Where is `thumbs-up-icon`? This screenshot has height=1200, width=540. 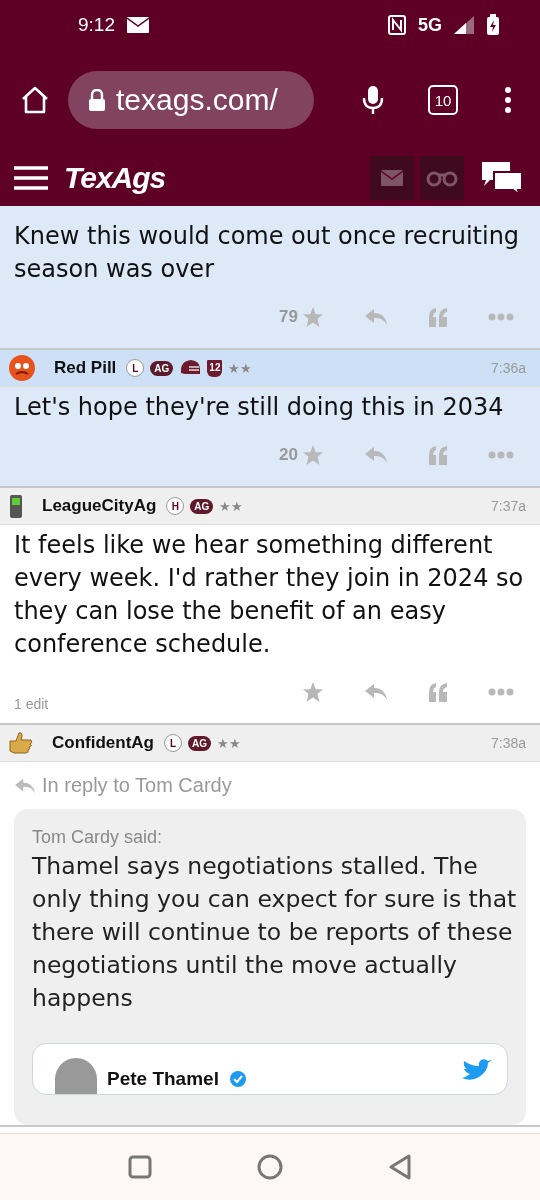 thumbs-up-icon is located at coordinates (21, 743).